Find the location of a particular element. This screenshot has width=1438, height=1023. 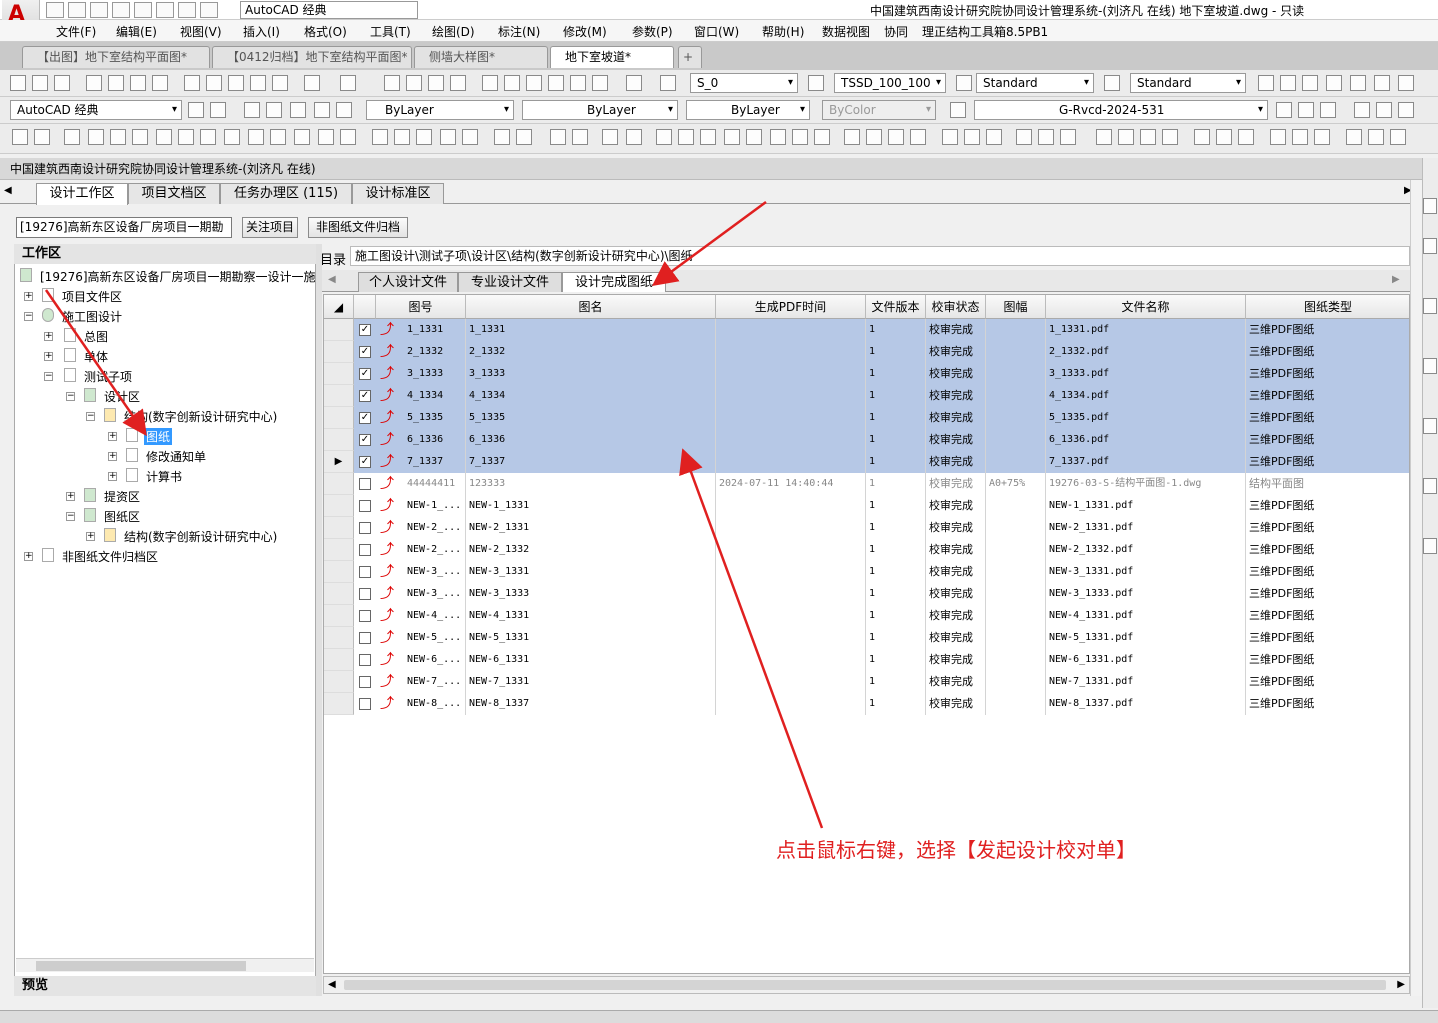

arrow-to-completed-tab is located at coordinates (709, 243).